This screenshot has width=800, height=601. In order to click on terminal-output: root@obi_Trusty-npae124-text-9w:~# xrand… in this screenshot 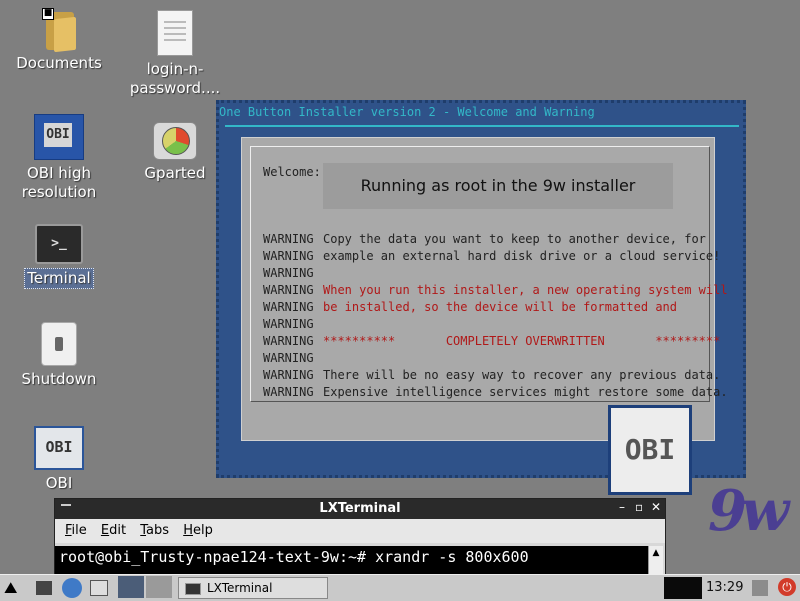, I will do `click(352, 561)`.